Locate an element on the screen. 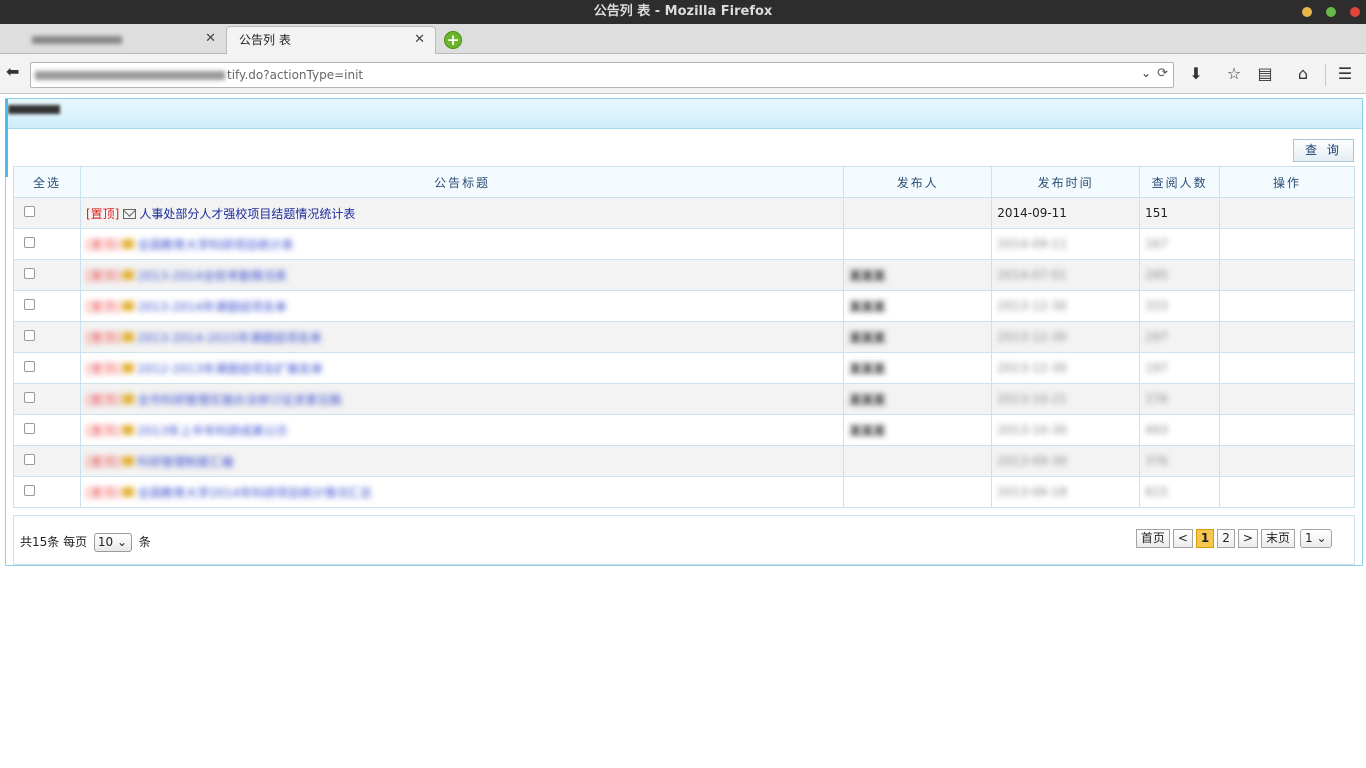  row-views-cell: 285 is located at coordinates (1180, 275).